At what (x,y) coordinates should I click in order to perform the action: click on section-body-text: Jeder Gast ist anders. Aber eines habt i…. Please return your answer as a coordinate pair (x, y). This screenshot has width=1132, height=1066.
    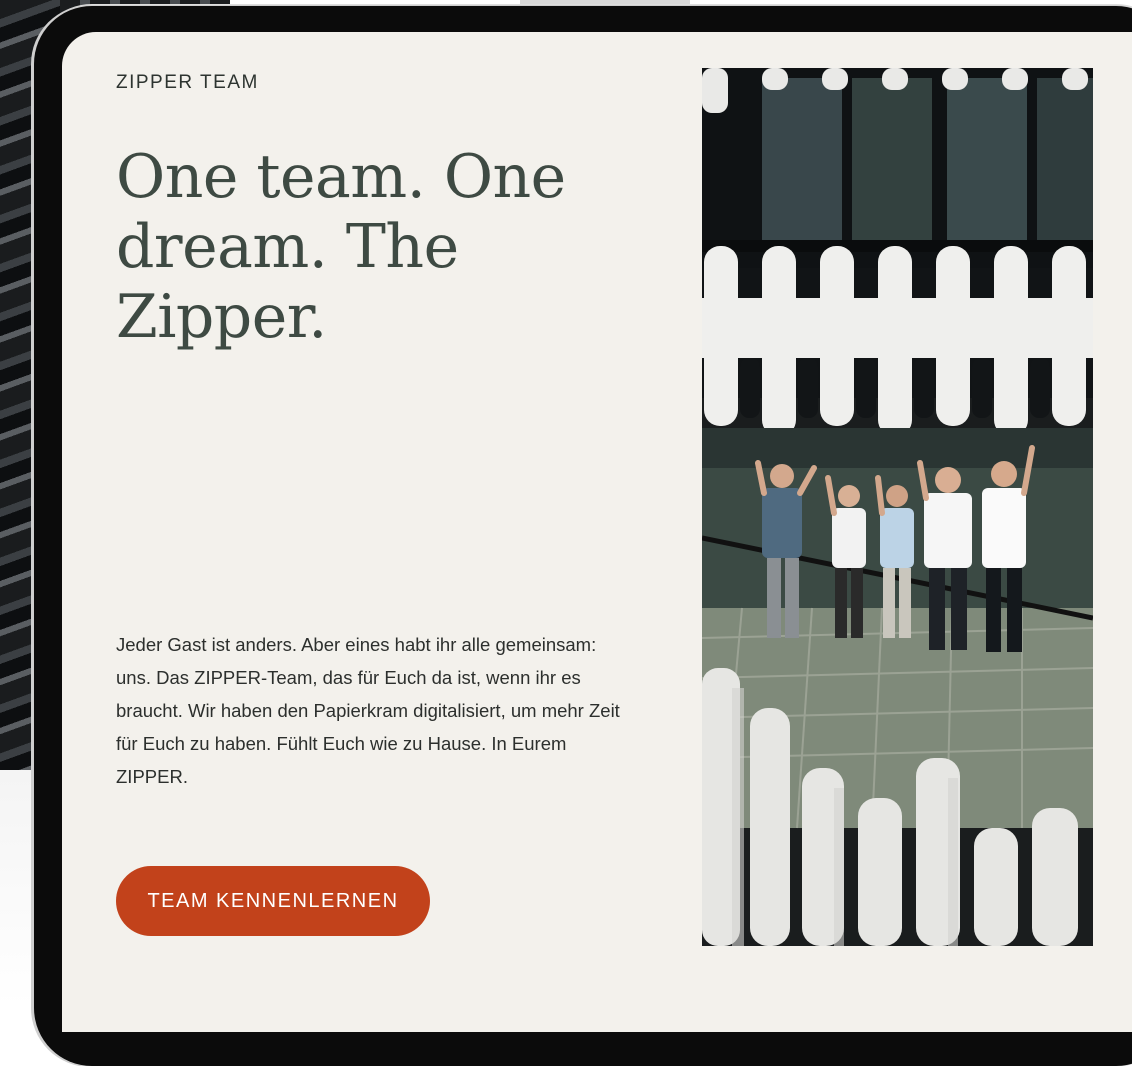
    Looking at the image, I should click on (368, 710).